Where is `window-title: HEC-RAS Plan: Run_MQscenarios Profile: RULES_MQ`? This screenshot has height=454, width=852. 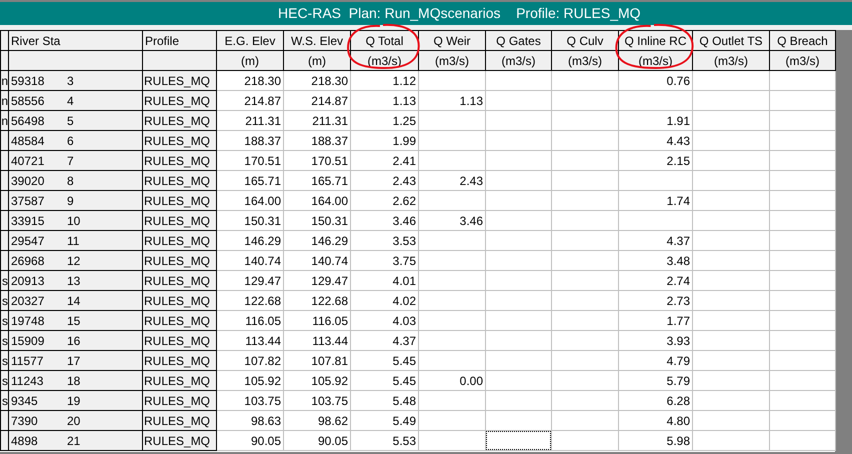 window-title: HEC-RAS Plan: Run_MQscenarios Profile: RULES_MQ is located at coordinates (459, 13).